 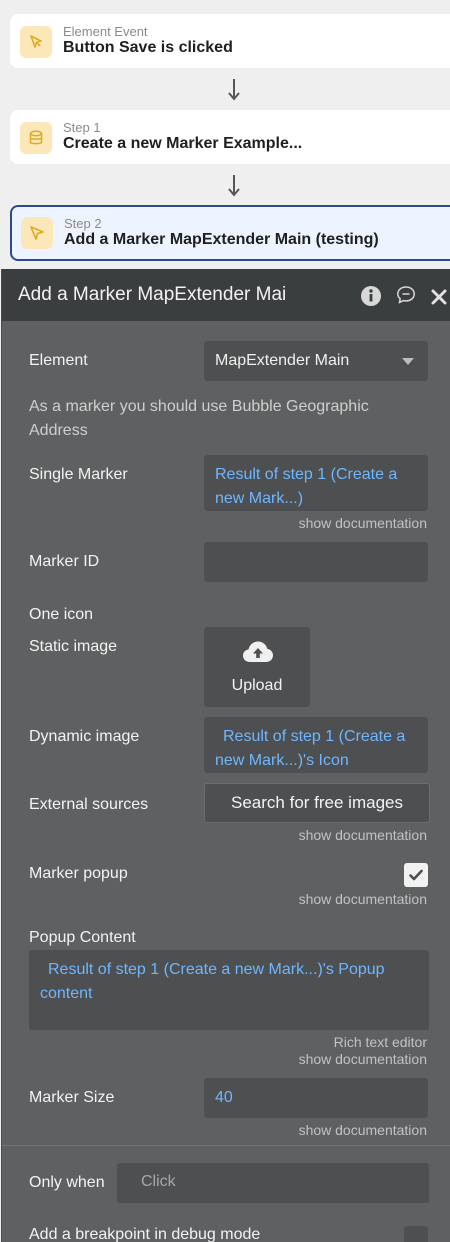 I want to click on step-1-type-label: Step 1, so click(x=82, y=127).